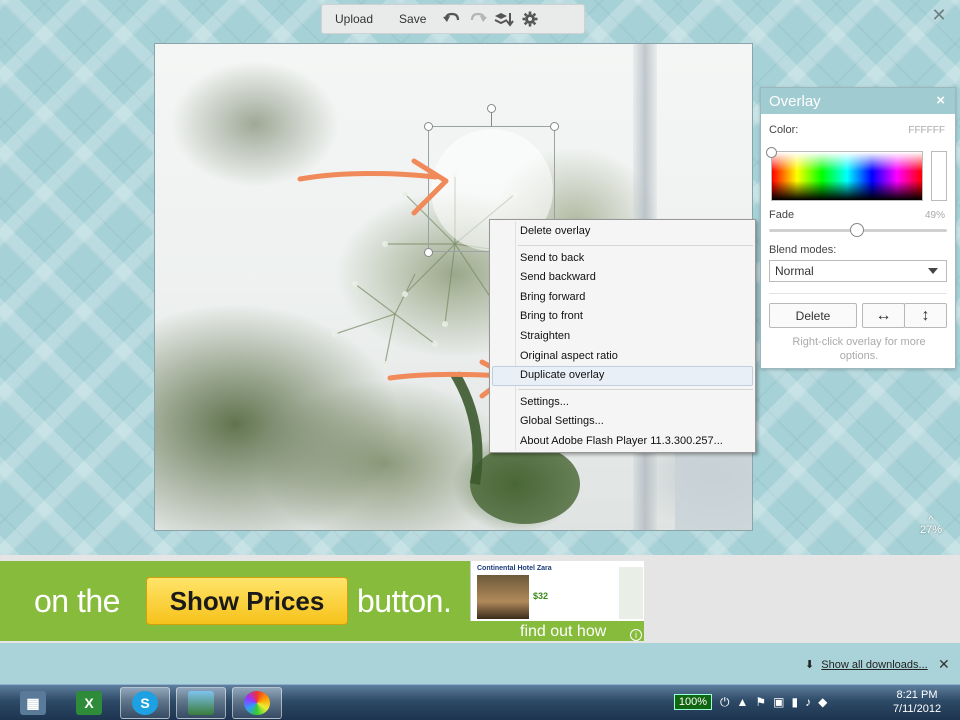 This screenshot has width=960, height=720. I want to click on close-editor-icon: ✕, so click(939, 15).